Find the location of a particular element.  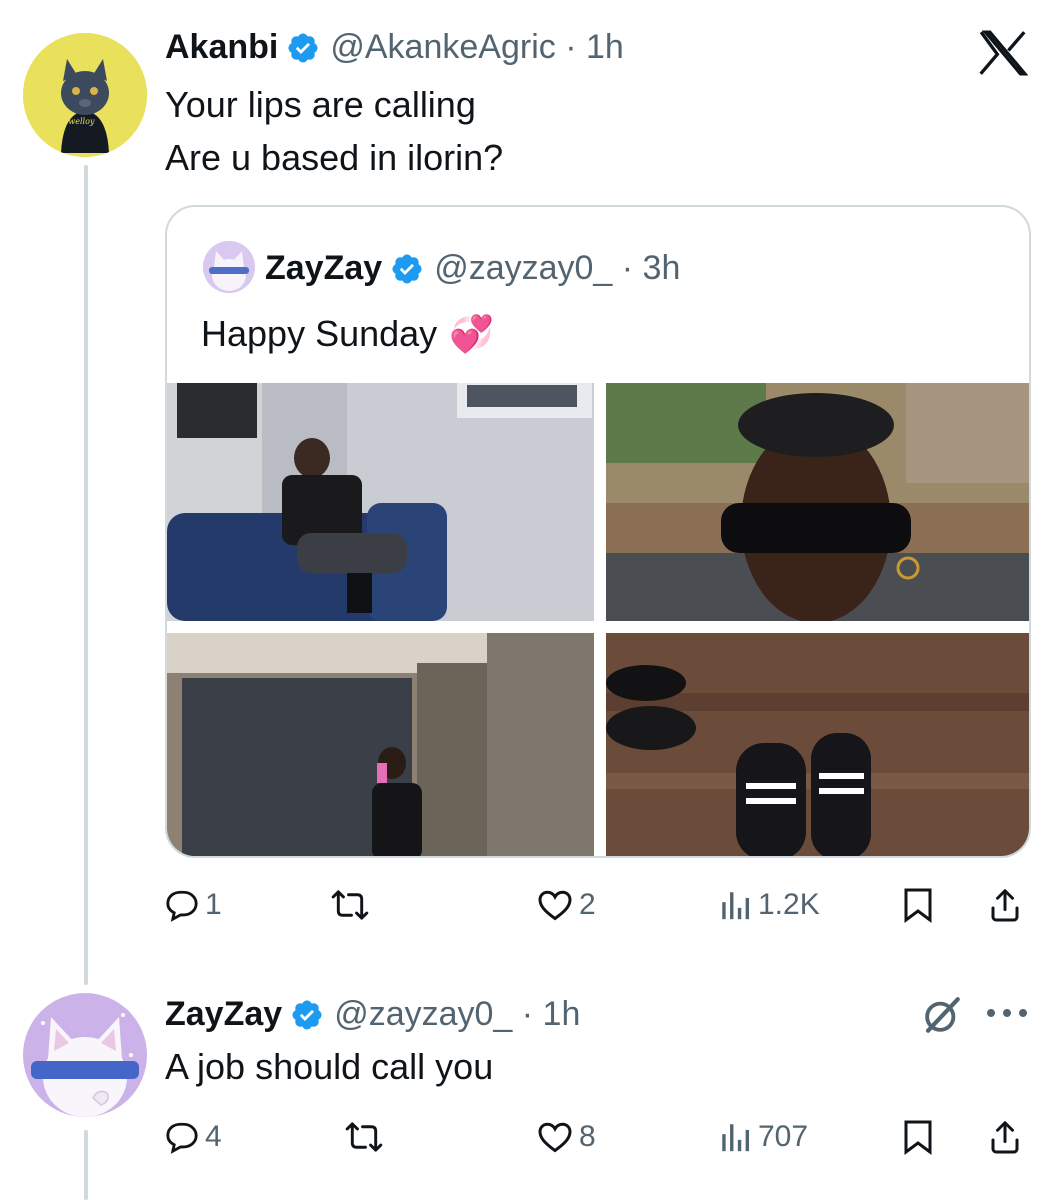

quoted-display-name: ZayZay is located at coordinates (323, 268).